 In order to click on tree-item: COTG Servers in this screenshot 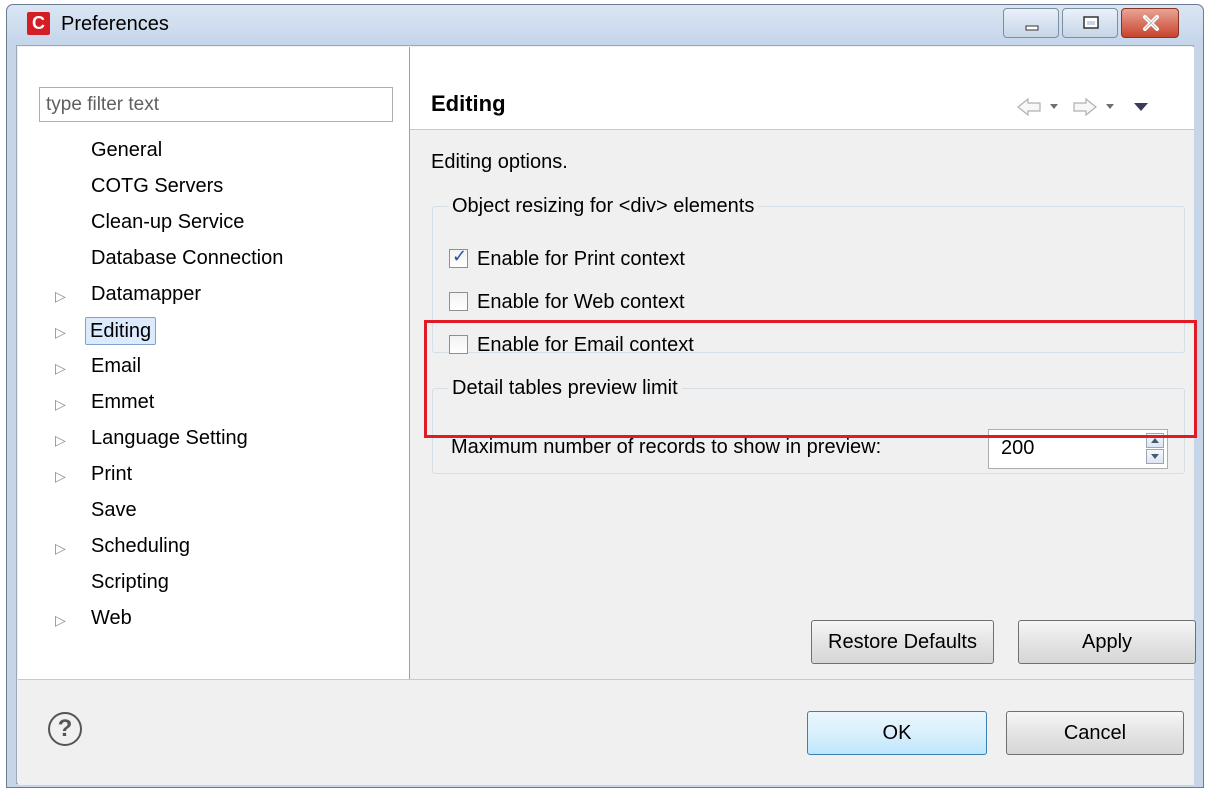, I will do `click(208, 188)`.